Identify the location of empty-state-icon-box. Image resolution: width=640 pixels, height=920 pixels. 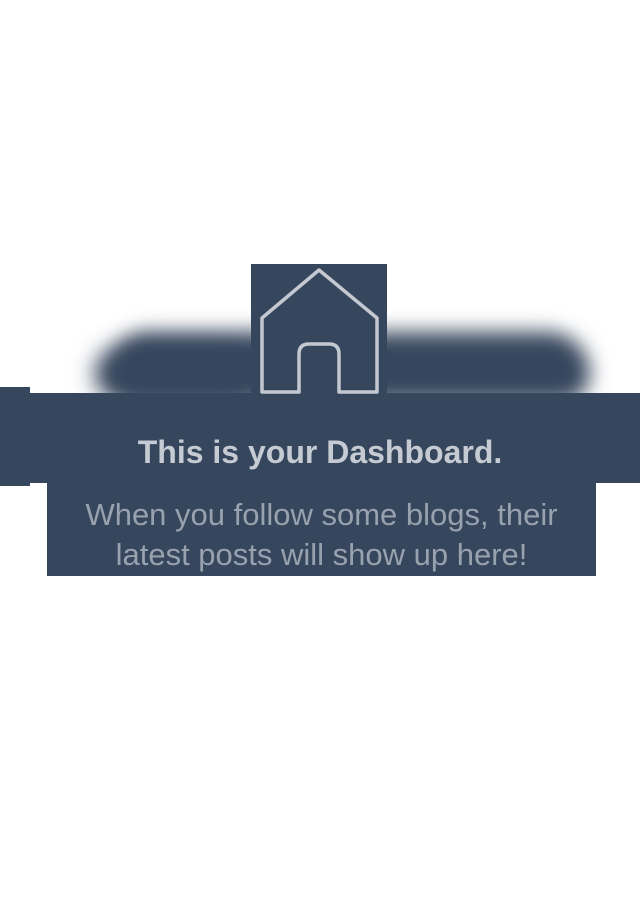
(319, 330).